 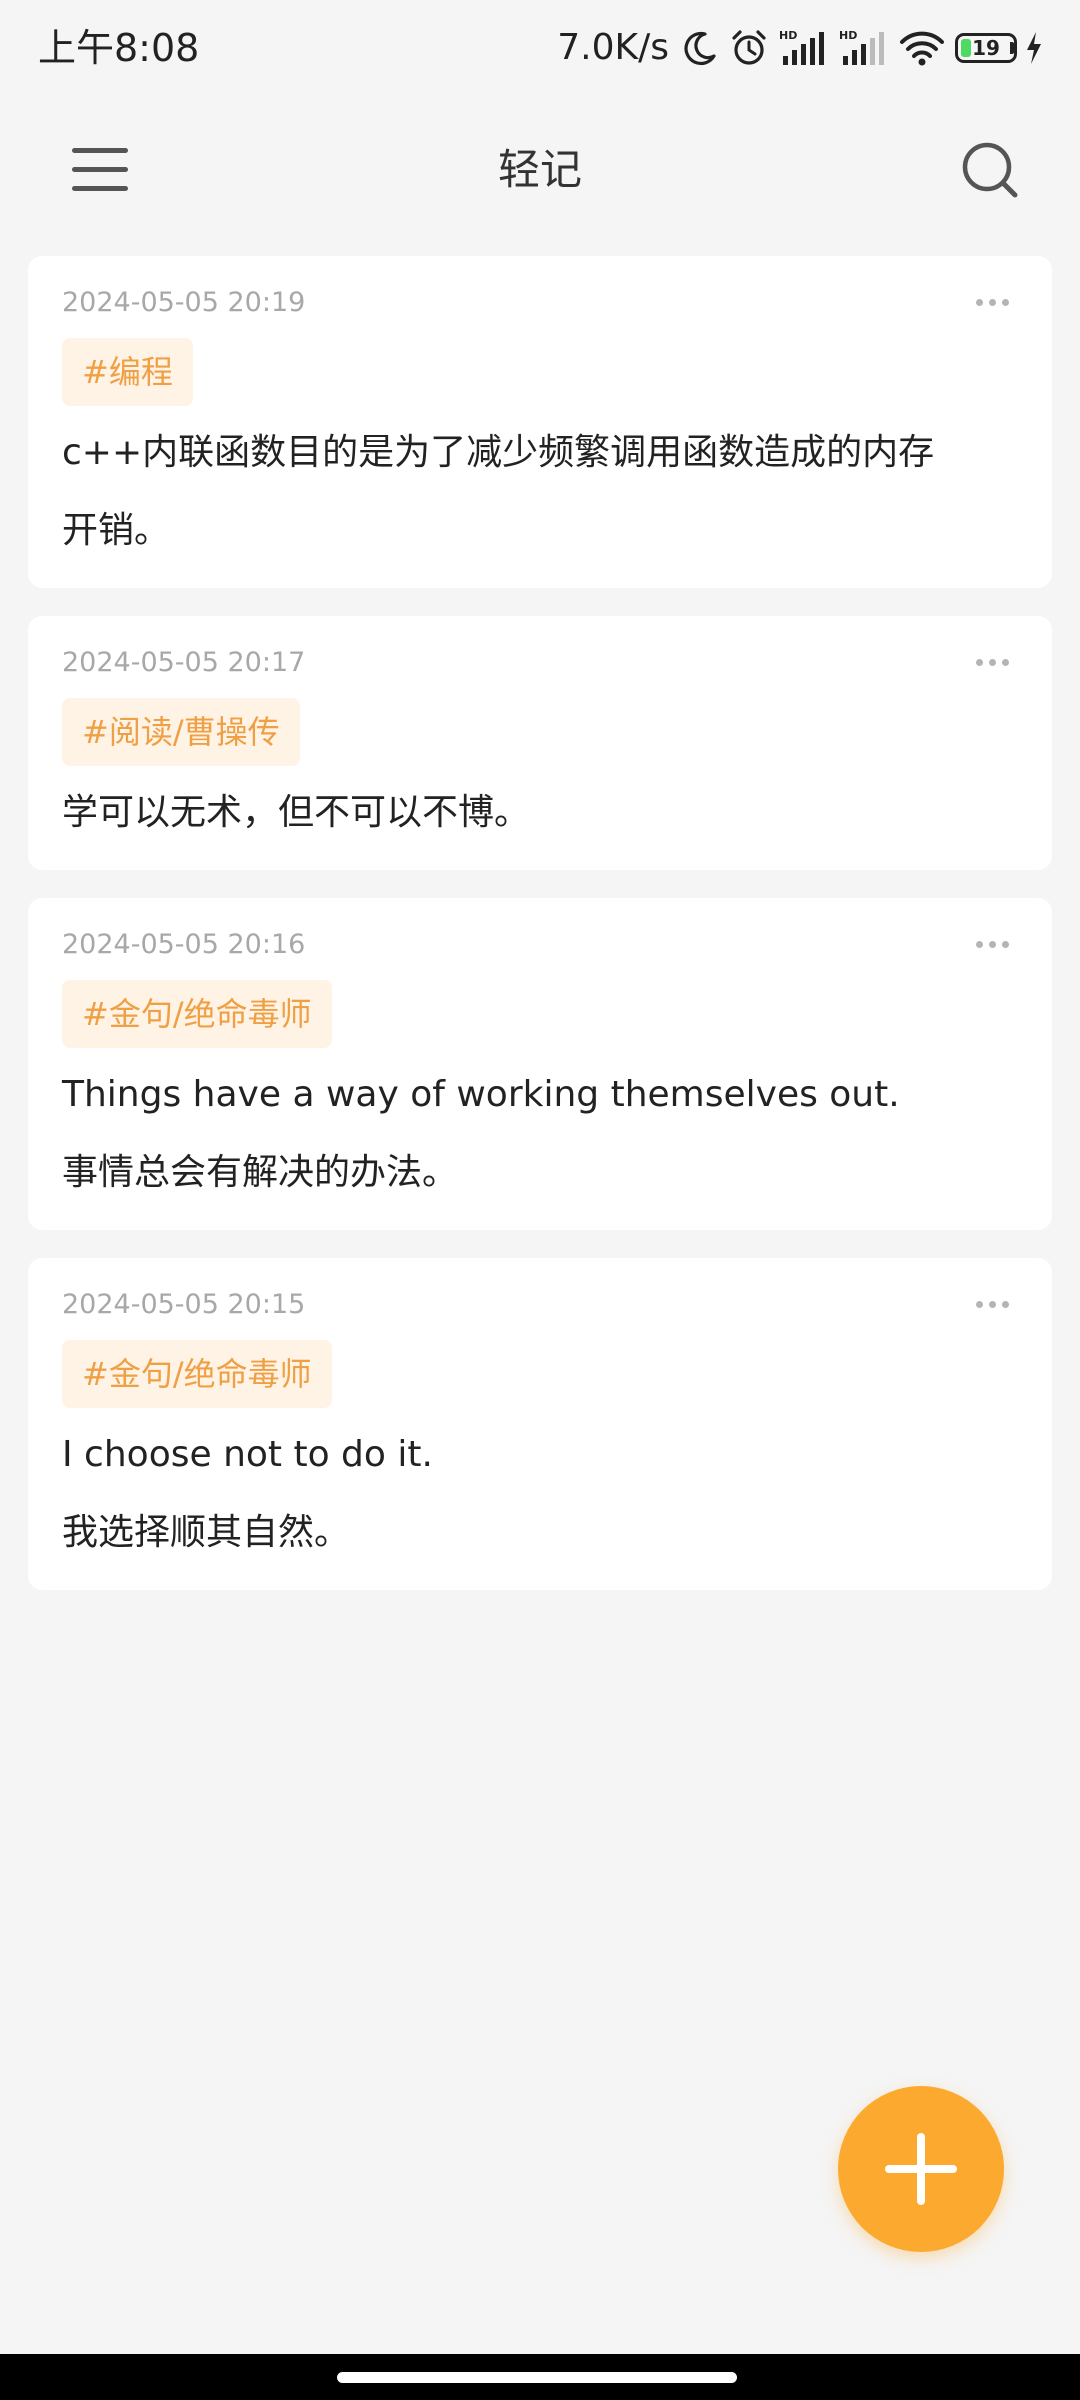 What do you see at coordinates (247, 1454) in the screenshot?
I see `note-text-line: I choose not to do it.` at bounding box center [247, 1454].